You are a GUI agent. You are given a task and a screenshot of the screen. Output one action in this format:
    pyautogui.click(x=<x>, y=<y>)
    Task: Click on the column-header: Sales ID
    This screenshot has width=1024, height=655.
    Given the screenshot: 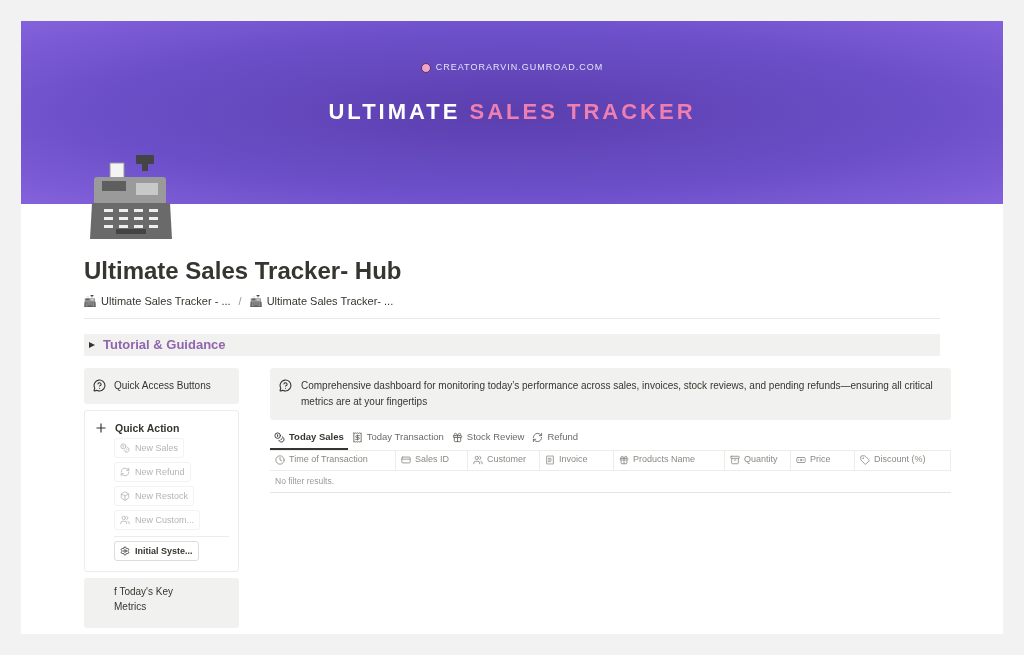 What is the action you would take?
    pyautogui.click(x=432, y=460)
    